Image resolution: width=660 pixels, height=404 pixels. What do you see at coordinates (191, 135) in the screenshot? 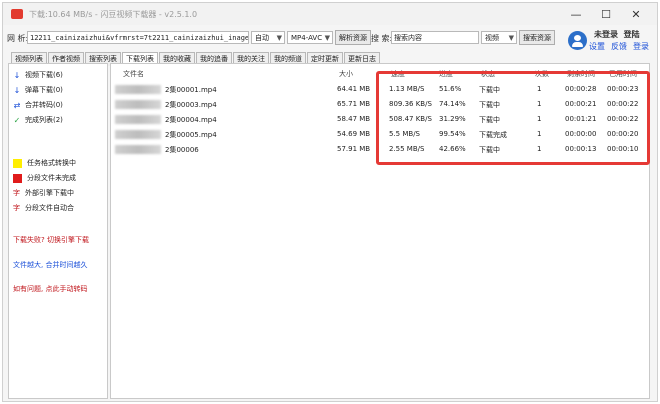
I see `cell-filename: 2集00005.mp4` at bounding box center [191, 135].